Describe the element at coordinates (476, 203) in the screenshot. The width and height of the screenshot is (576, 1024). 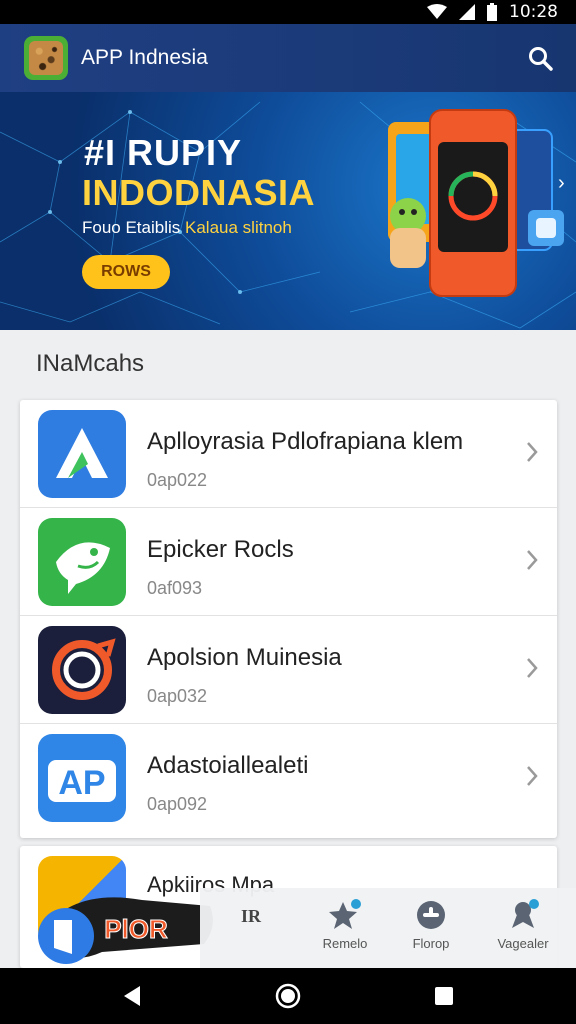
I see `phones-illustration` at that location.